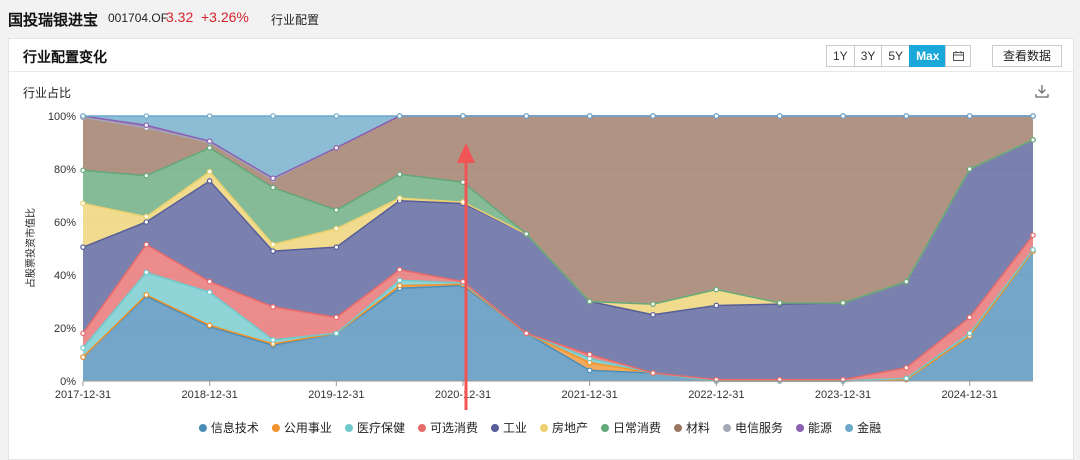 The width and height of the screenshot is (1080, 460). What do you see at coordinates (698, 428) in the screenshot?
I see `legend-label: 材料` at bounding box center [698, 428].